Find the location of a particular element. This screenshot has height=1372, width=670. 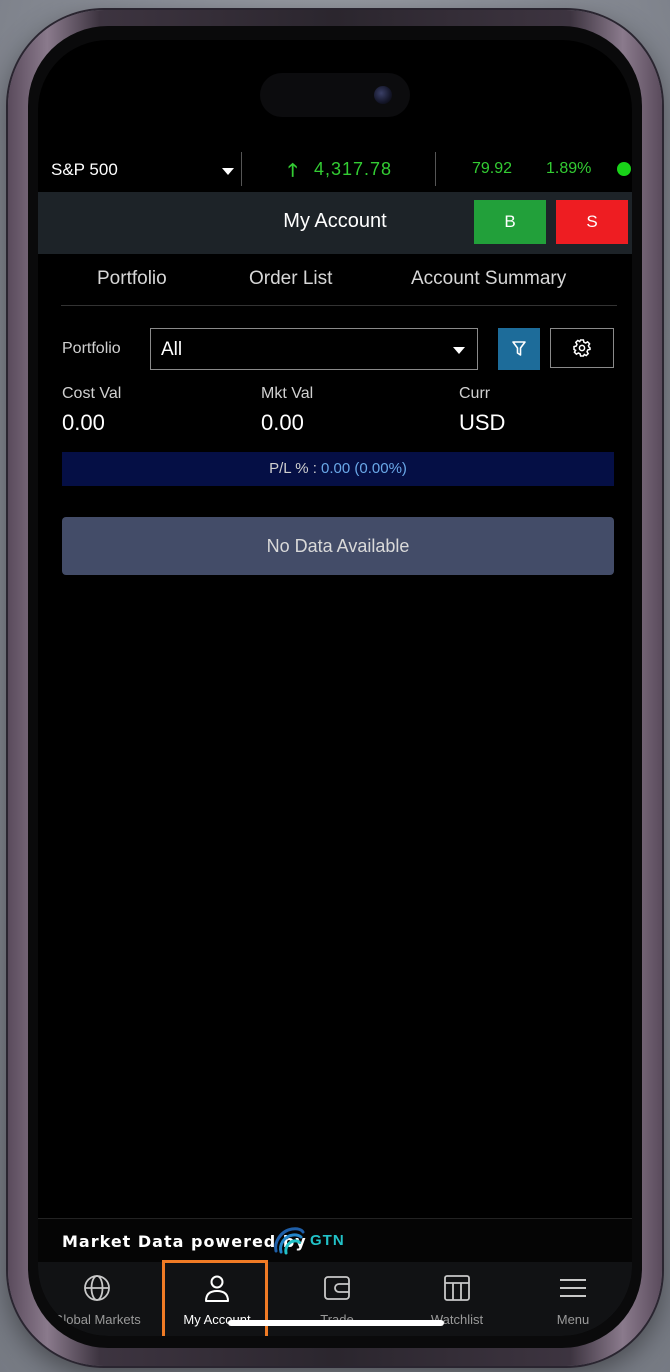

gear-icon is located at coordinates (582, 348).